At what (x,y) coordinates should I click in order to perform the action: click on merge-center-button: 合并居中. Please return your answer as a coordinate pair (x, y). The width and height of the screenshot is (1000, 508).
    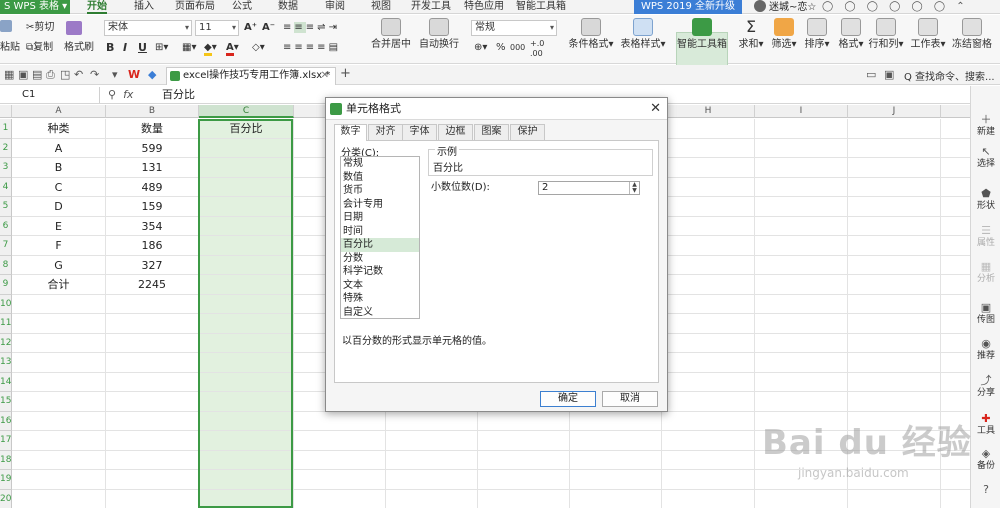
    Looking at the image, I should click on (391, 34).